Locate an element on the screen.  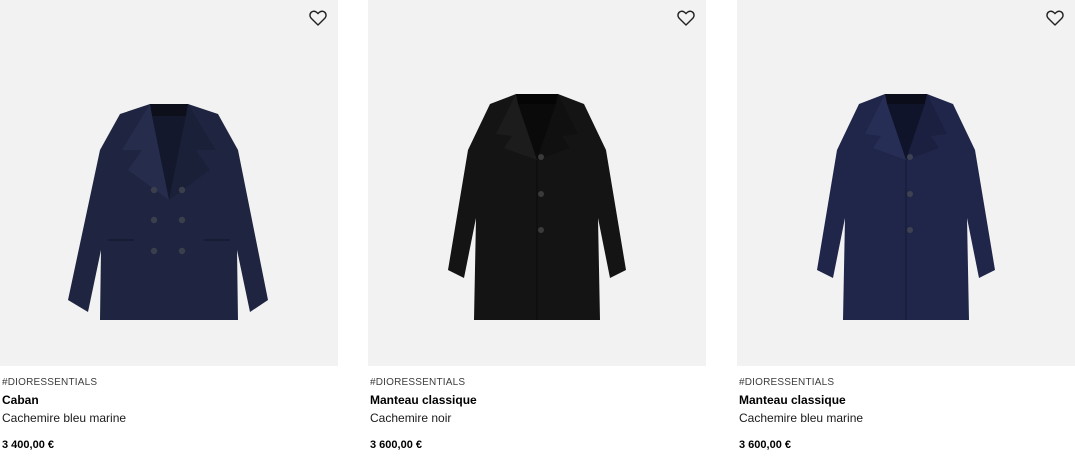
product-material: Cachemire noir is located at coordinates (411, 418).